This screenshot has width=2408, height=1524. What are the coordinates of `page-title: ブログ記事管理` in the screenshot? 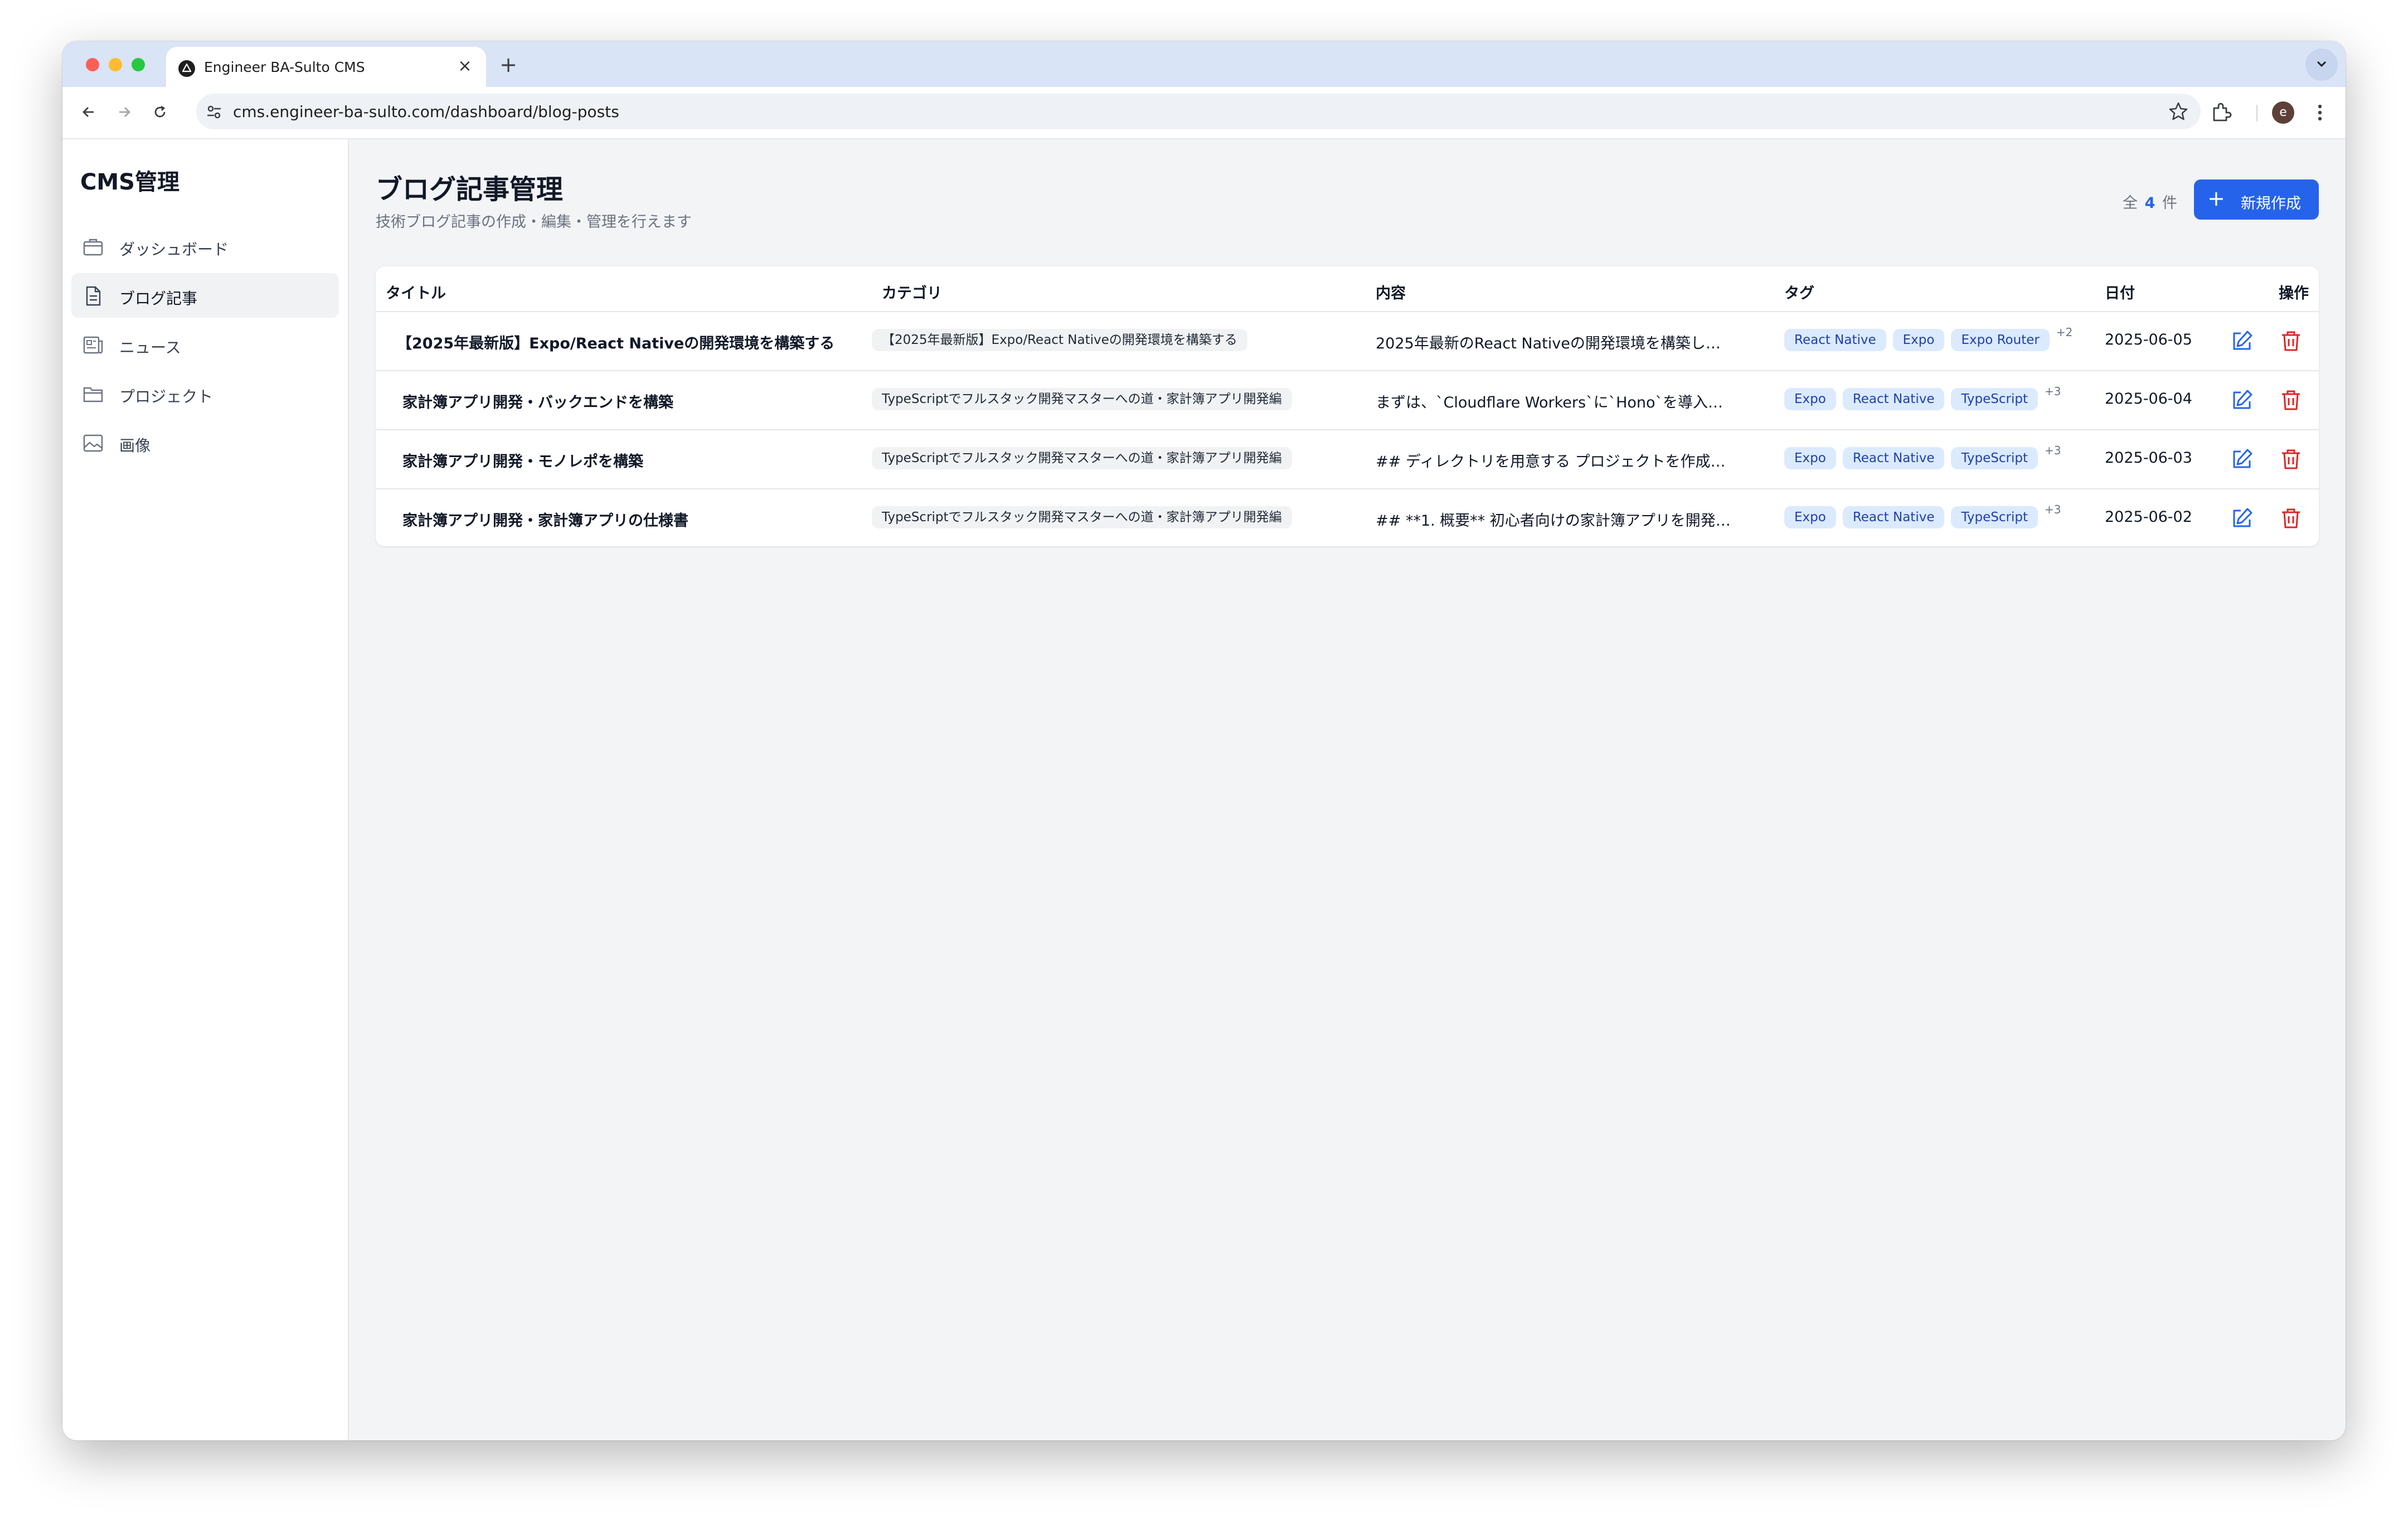 It's located at (470, 190).